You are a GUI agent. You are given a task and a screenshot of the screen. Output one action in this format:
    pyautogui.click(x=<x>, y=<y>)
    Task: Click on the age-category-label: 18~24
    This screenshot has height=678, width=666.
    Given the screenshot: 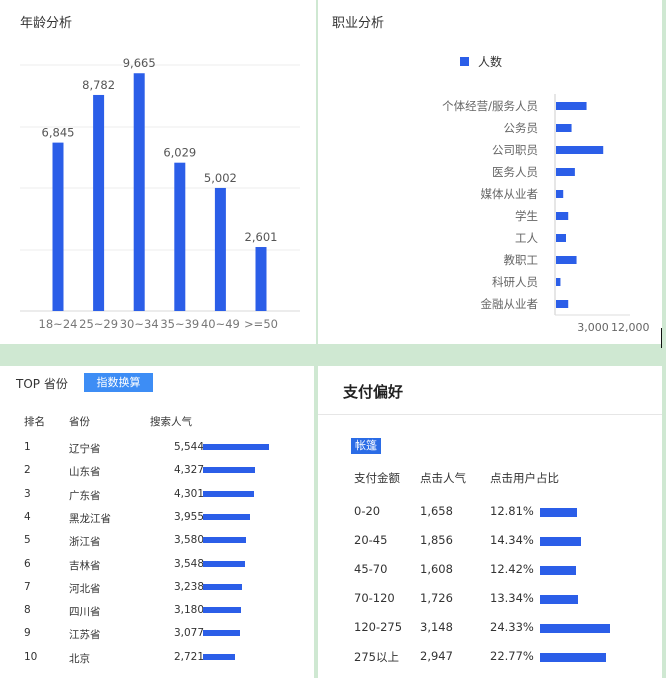 What is the action you would take?
    pyautogui.click(x=58, y=324)
    